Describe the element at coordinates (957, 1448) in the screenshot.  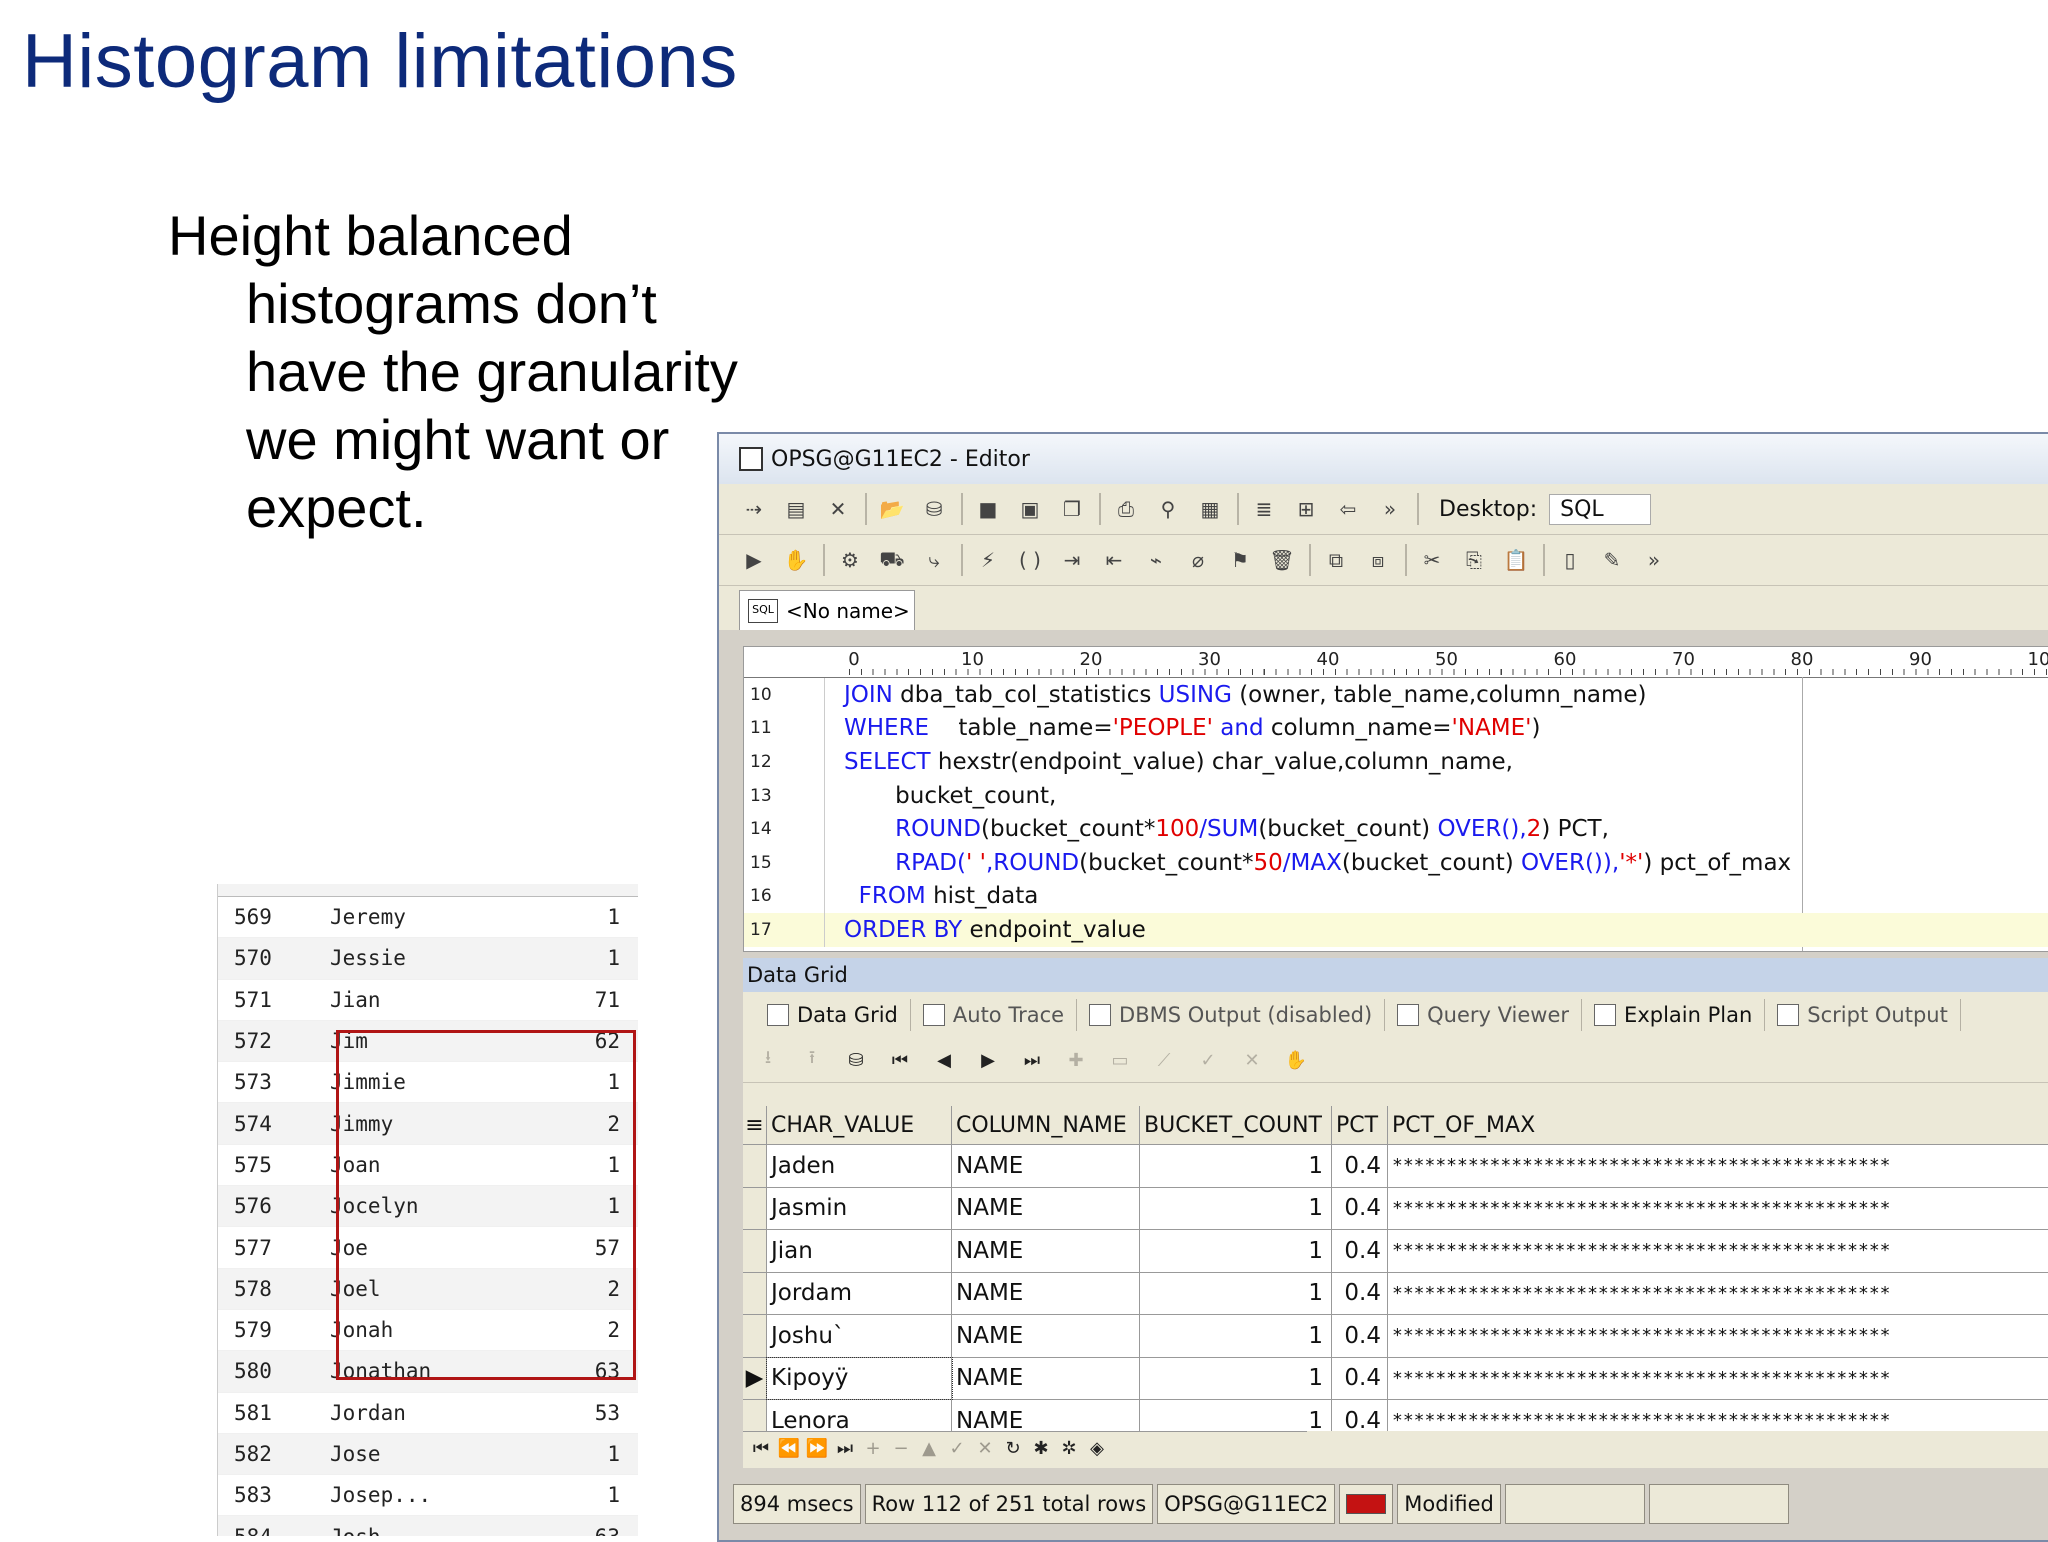
I see `post-row-icon: ✓` at that location.